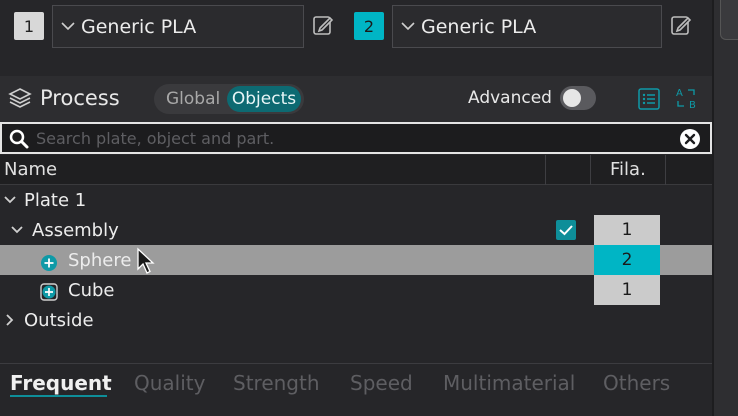  Describe the element at coordinates (146, 260) in the screenshot. I see `mouse-cursor-icon` at that location.